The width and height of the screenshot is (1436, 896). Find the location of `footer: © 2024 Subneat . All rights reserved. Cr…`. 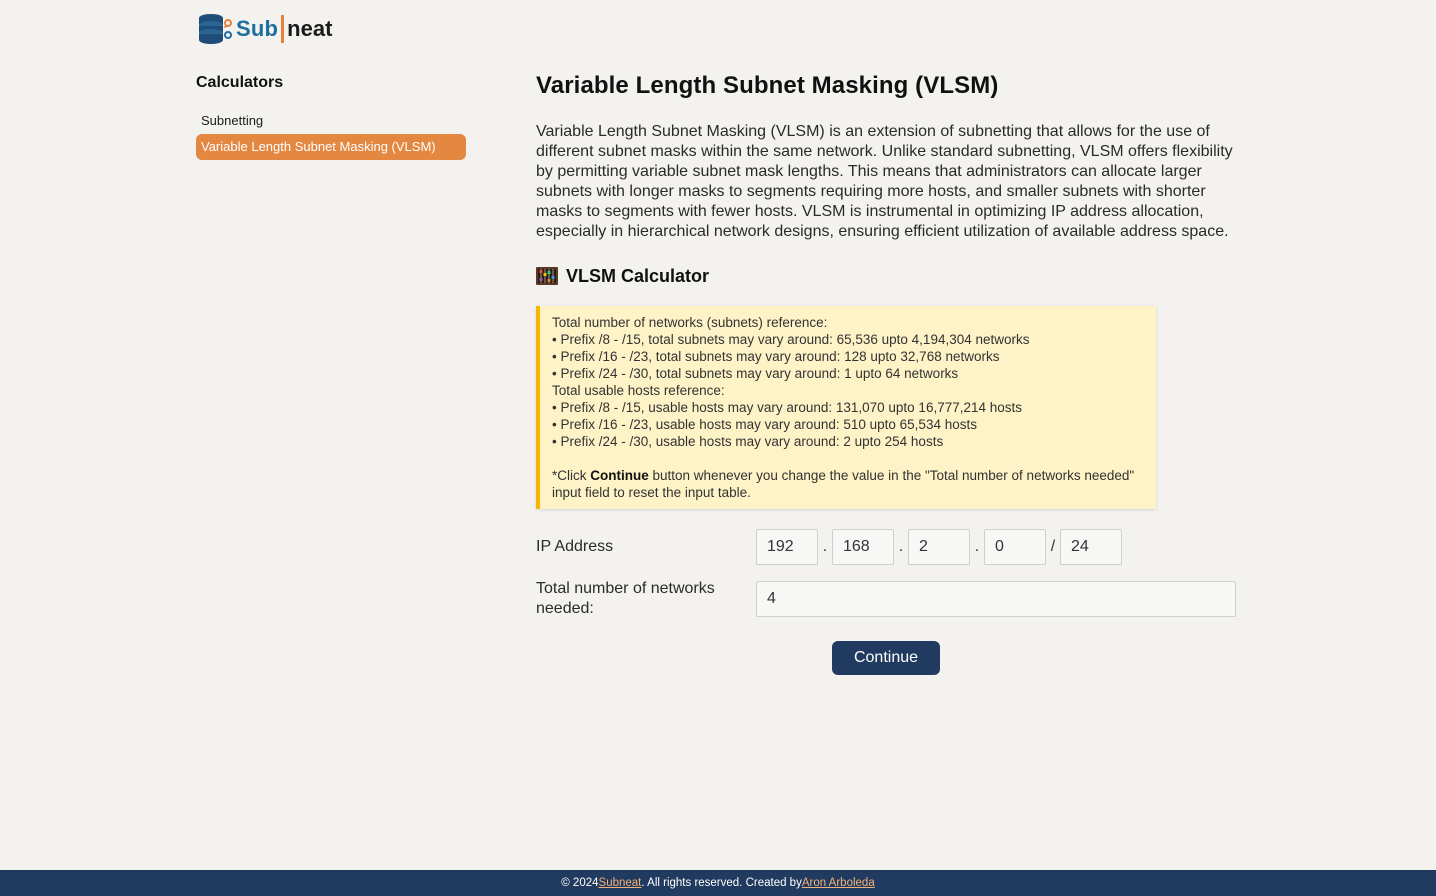

footer: © 2024 Subneat . All rights reserved. Cr… is located at coordinates (718, 883).